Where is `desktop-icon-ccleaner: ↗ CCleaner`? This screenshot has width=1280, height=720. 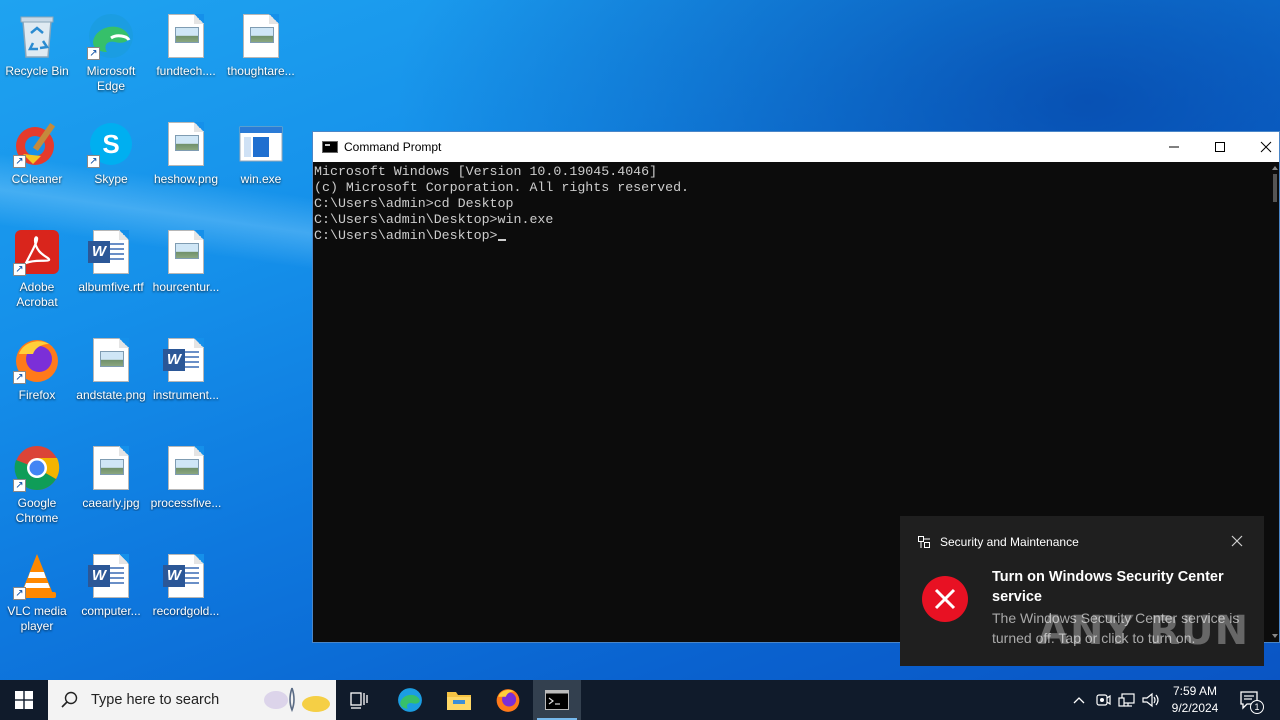 desktop-icon-ccleaner: ↗ CCleaner is located at coordinates (37, 164).